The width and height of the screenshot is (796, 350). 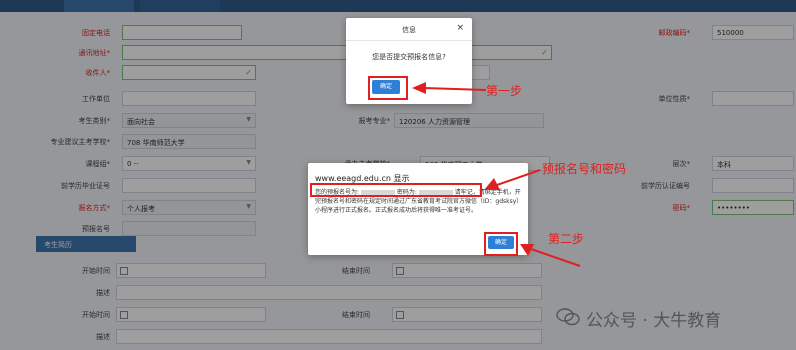 I want to click on step1-label: 第一步, so click(x=504, y=91).